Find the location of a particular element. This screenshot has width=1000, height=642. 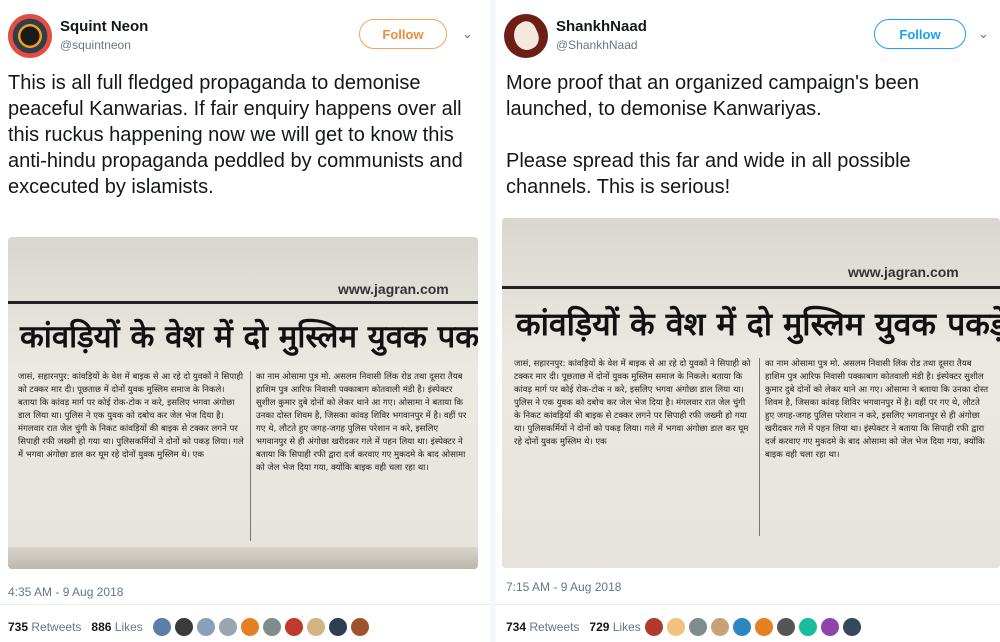

display-name: ShankhNaad is located at coordinates (601, 26).